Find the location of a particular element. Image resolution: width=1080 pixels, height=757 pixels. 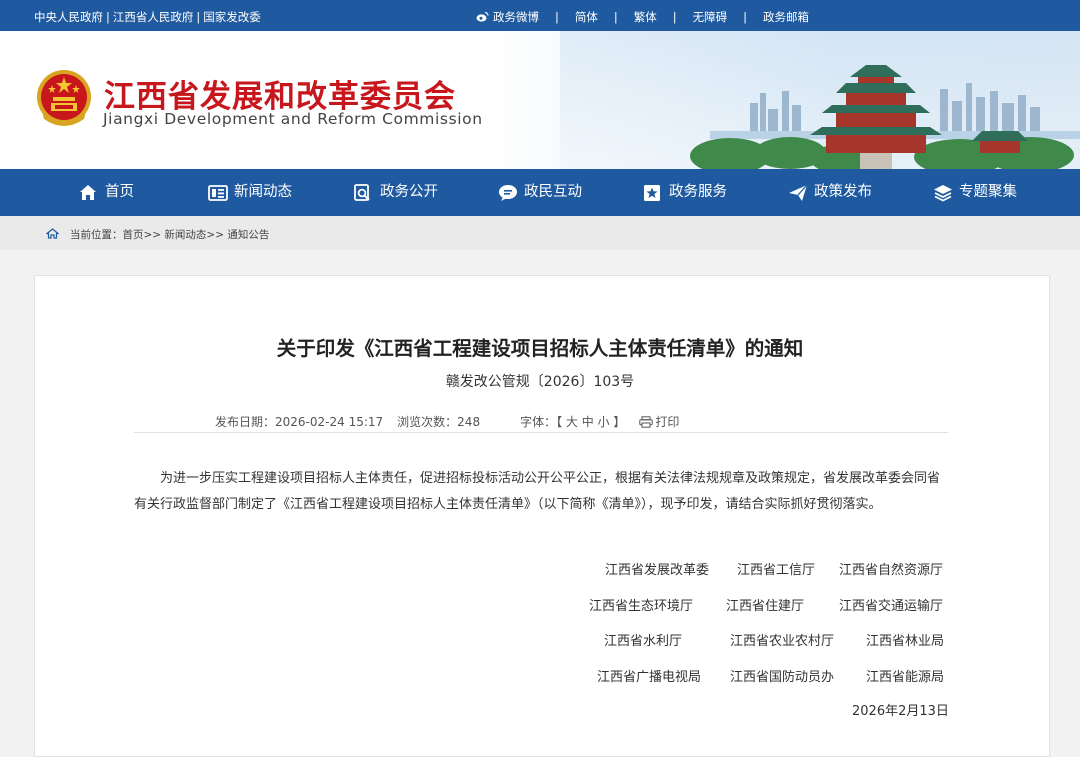

national-emblem-icon is located at coordinates (64, 99).